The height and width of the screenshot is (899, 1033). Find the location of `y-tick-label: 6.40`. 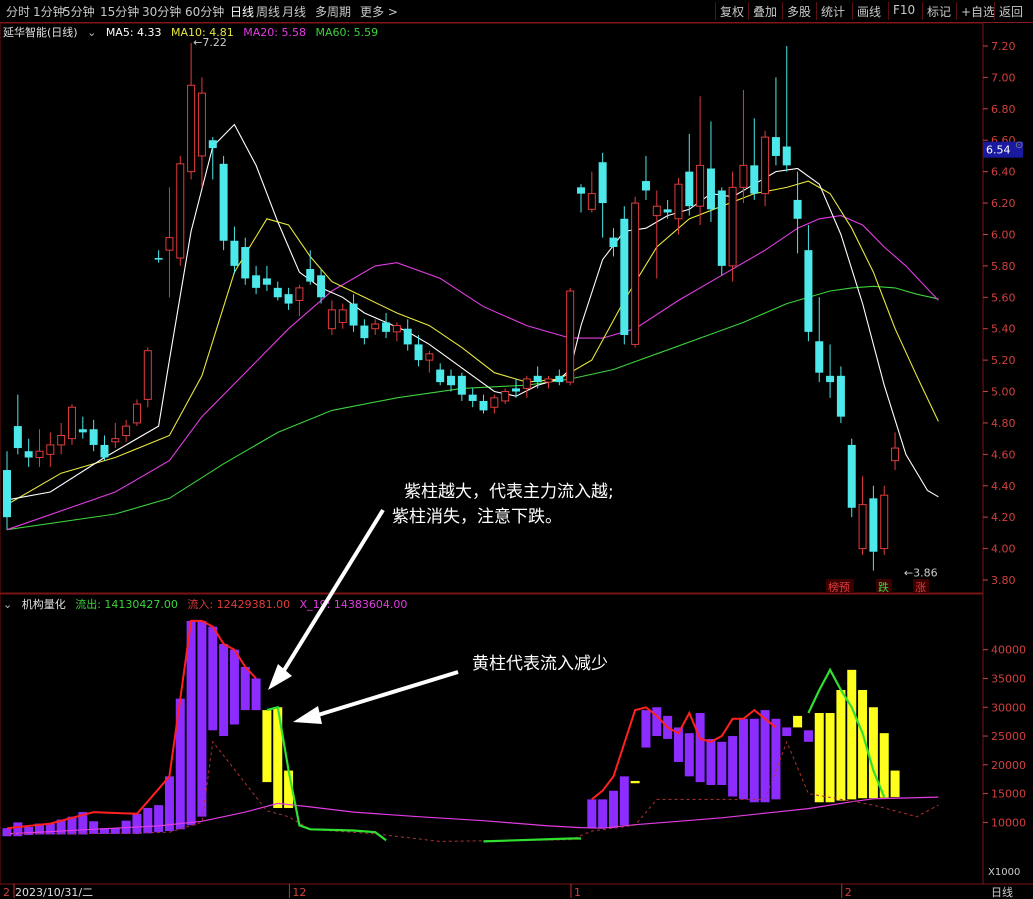

y-tick-label: 6.40 is located at coordinates (1003, 172).